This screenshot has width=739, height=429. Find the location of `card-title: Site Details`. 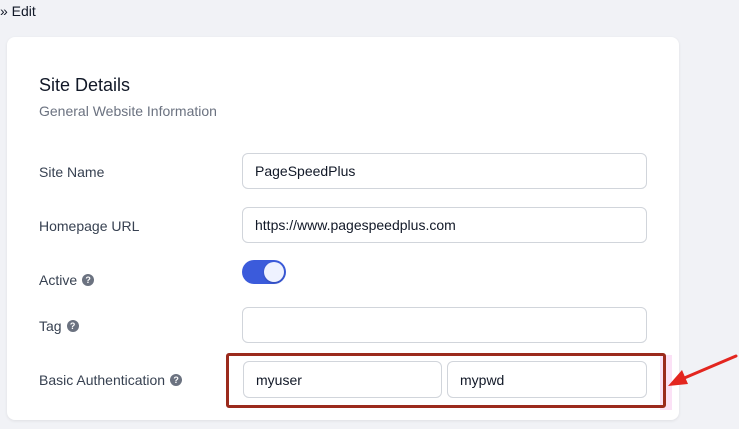

card-title: Site Details is located at coordinates (85, 85).